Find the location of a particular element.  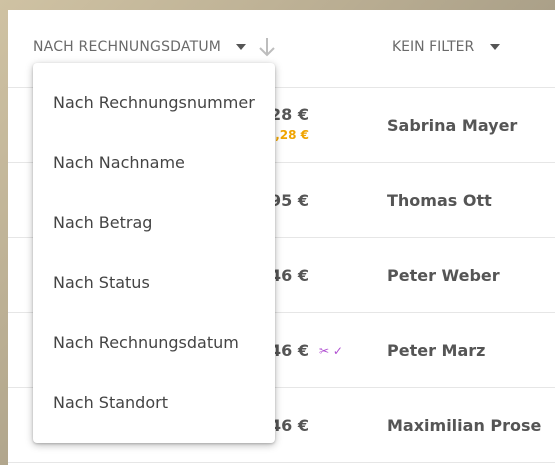

sort-dropdown-button: NACH RECHNUNGSDATUM is located at coordinates (127, 47).